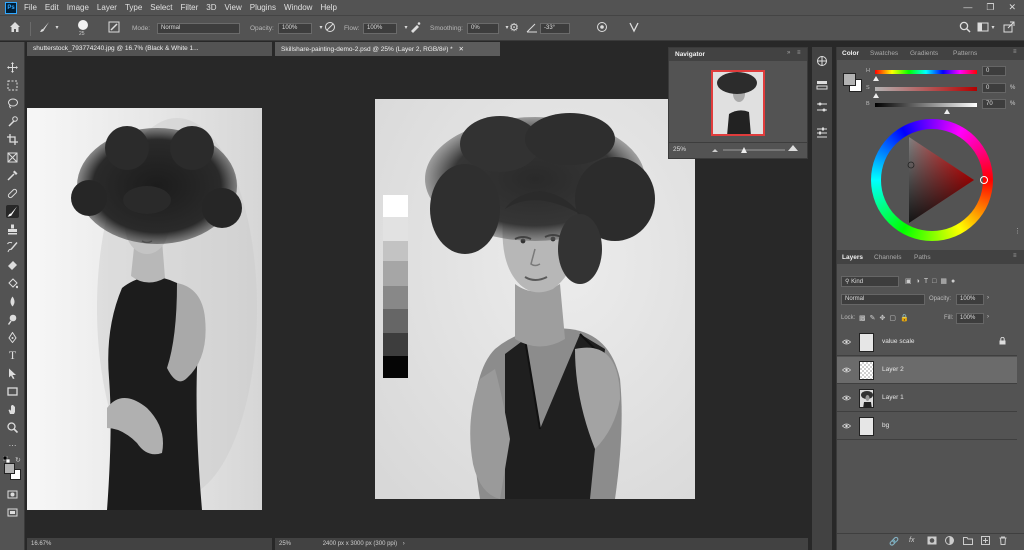 This screenshot has width=1024, height=550. What do you see at coordinates (884, 53) in the screenshot?
I see `tab-swatches: Swatches` at bounding box center [884, 53].